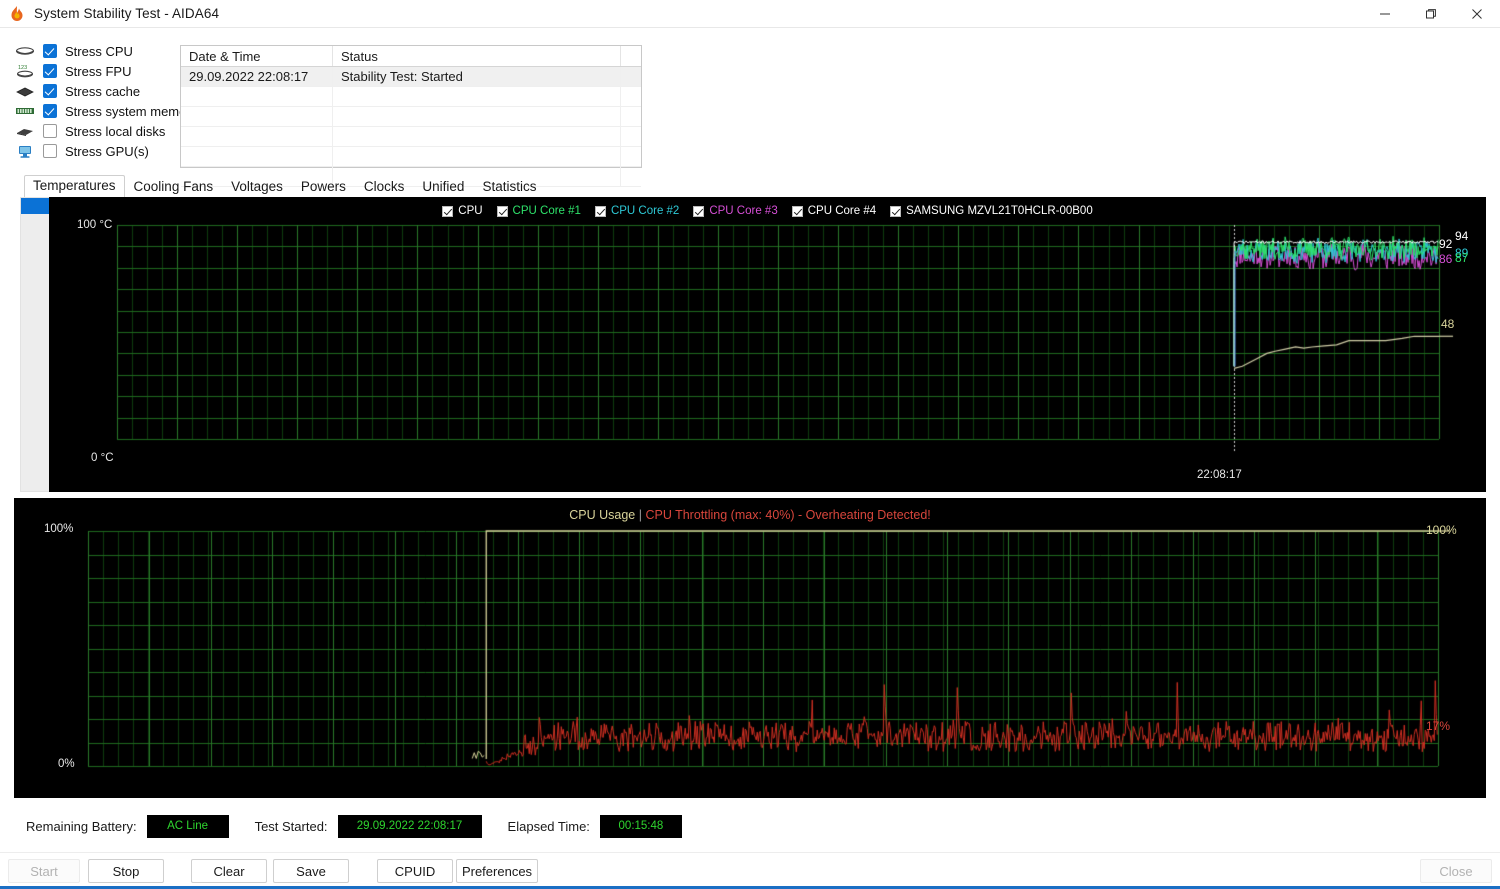  I want to click on temp-value-cpu-core-1: 87, so click(1462, 258).